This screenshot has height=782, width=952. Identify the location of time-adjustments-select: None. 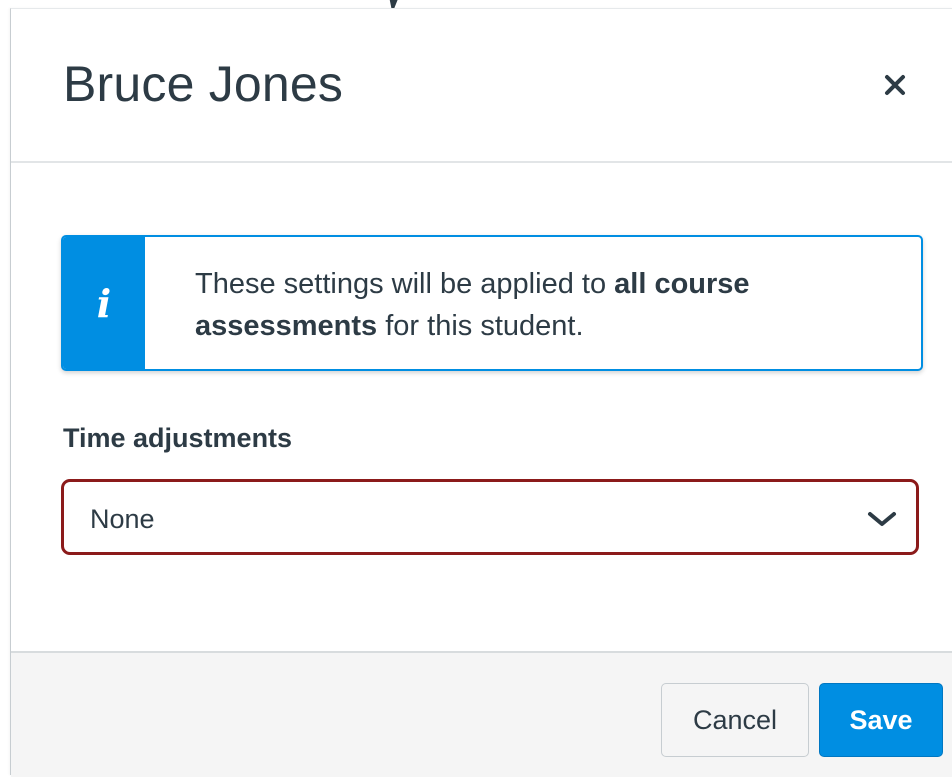
(490, 517).